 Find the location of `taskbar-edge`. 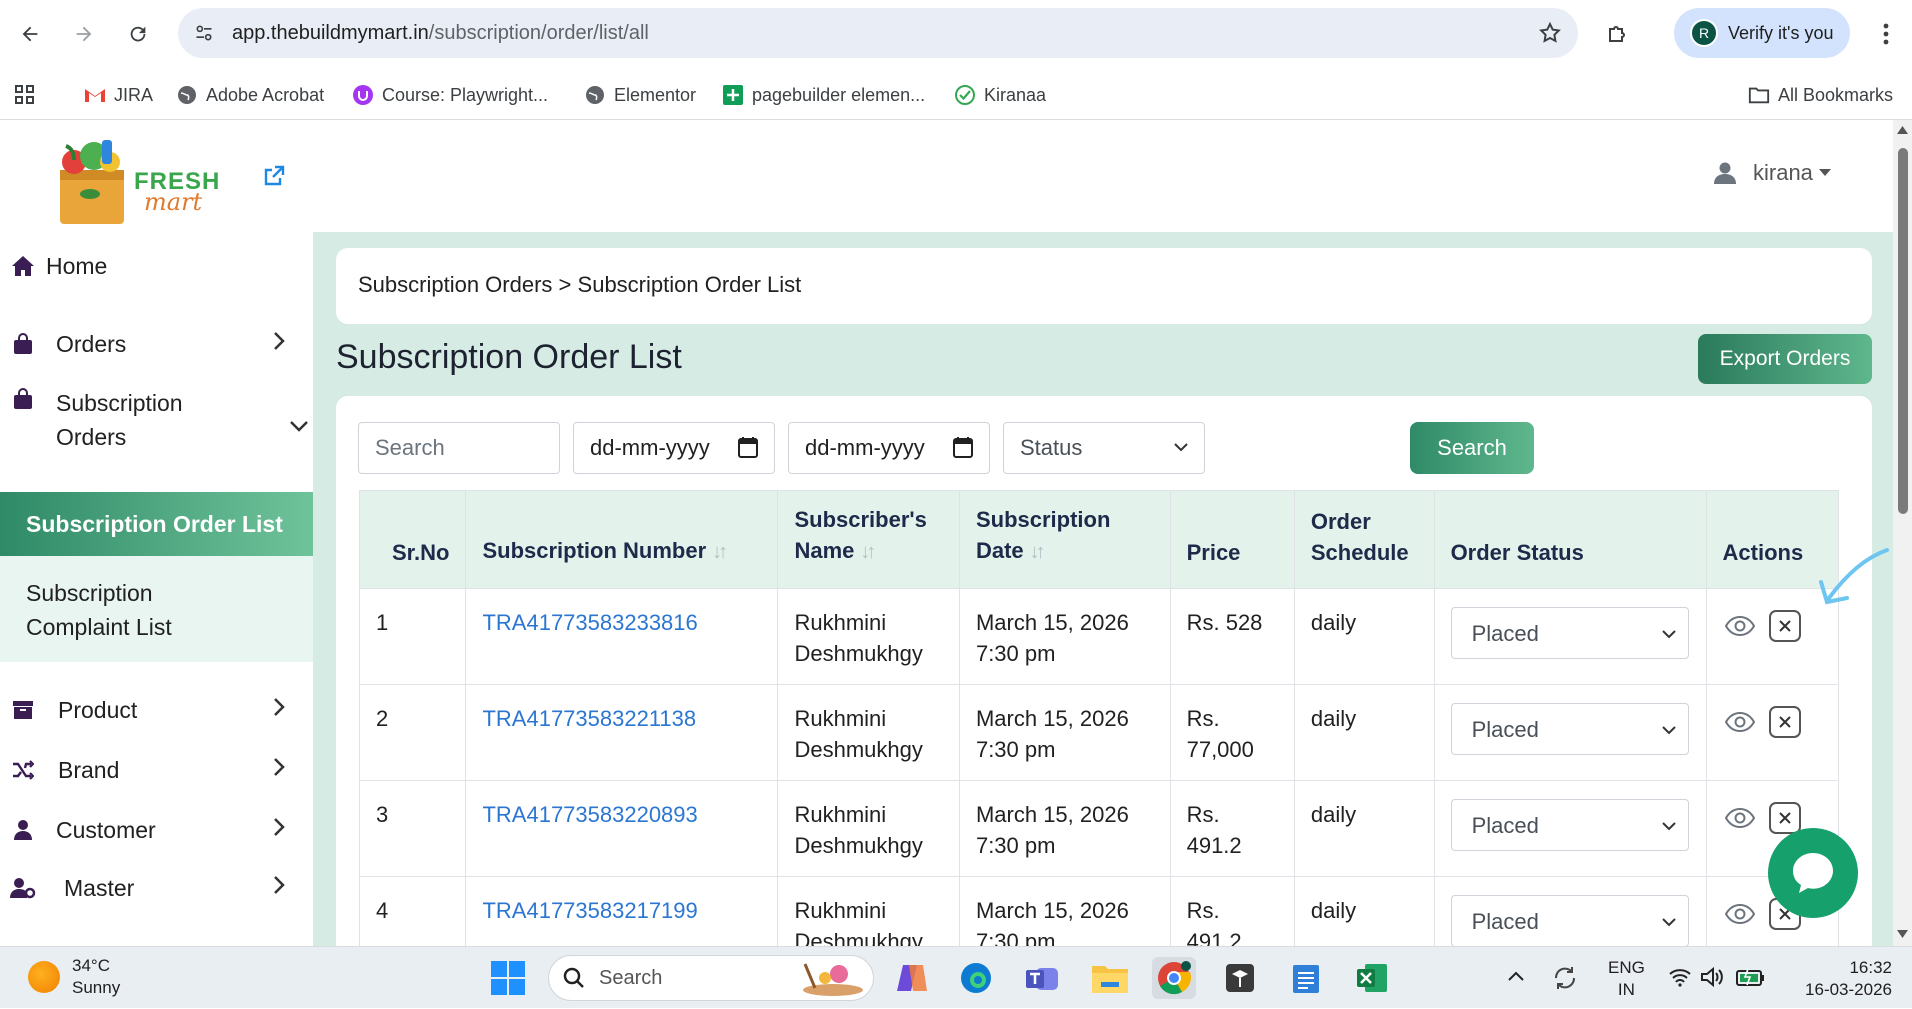

taskbar-edge is located at coordinates (976, 978).